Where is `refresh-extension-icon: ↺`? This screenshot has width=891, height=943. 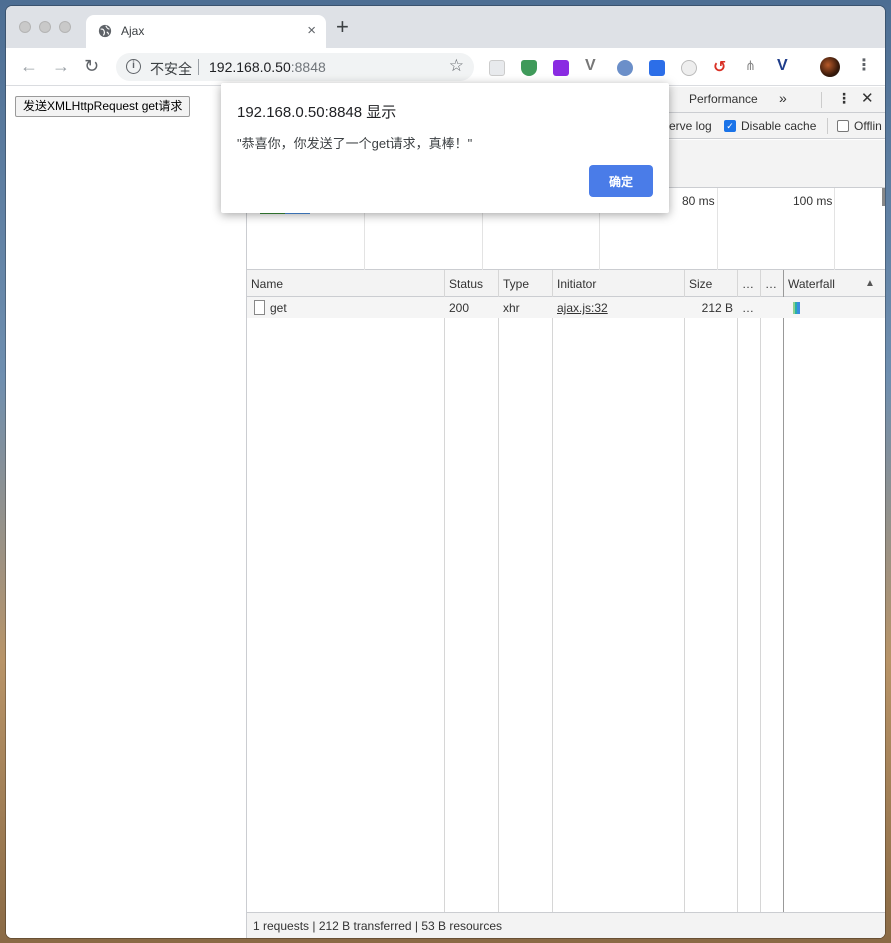 refresh-extension-icon: ↺ is located at coordinates (721, 66).